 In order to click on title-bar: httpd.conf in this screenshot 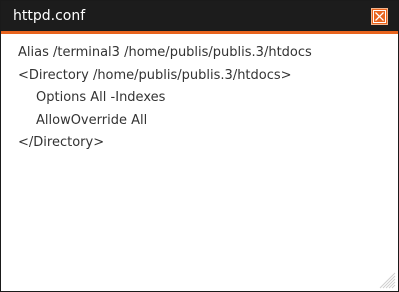, I will do `click(199, 17)`.